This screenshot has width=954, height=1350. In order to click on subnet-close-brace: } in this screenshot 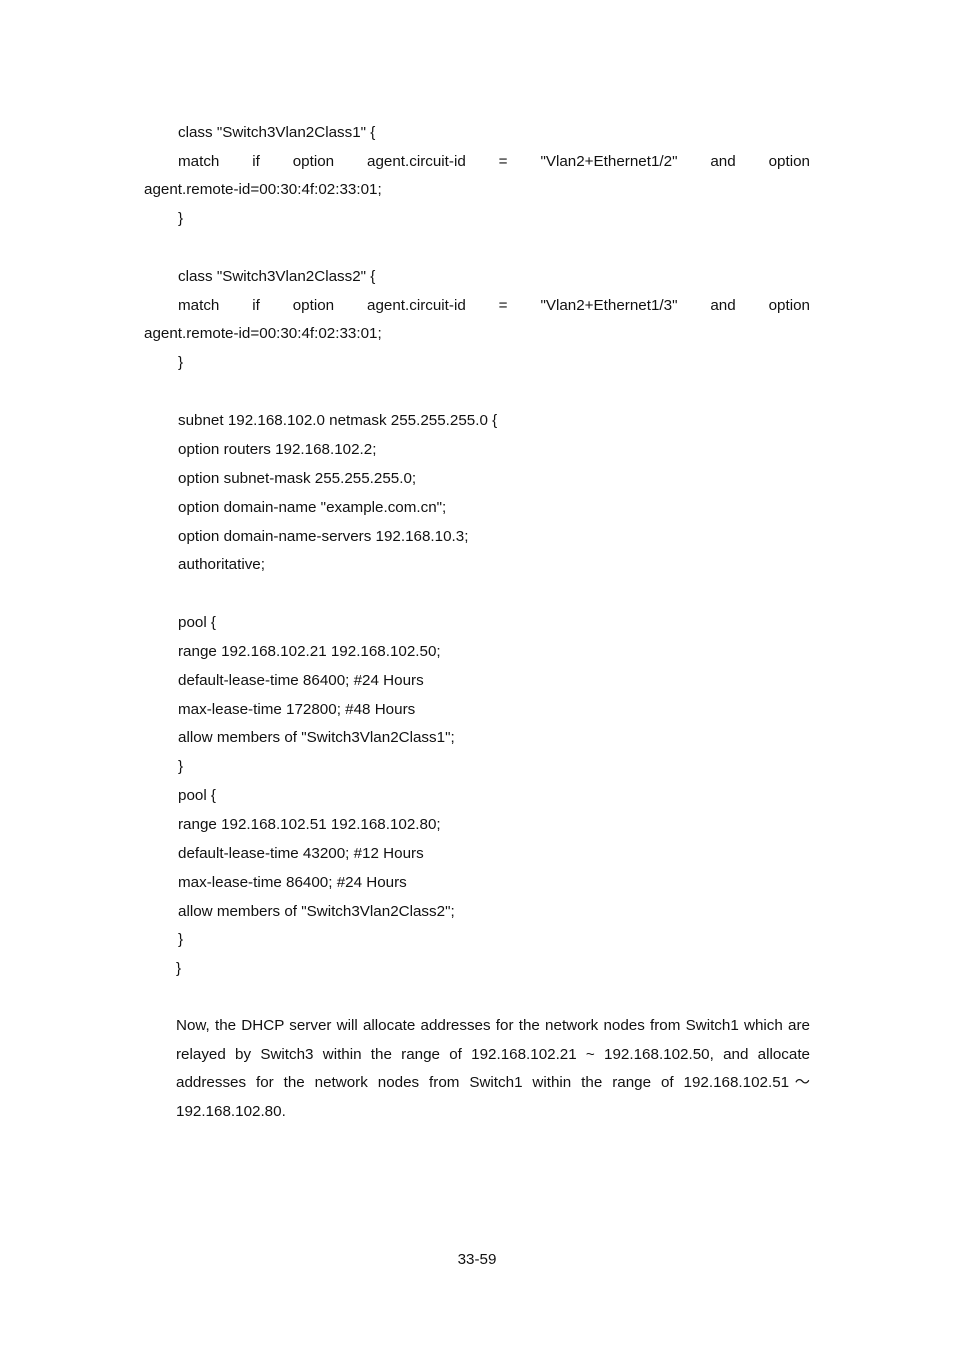, I will do `click(179, 968)`.